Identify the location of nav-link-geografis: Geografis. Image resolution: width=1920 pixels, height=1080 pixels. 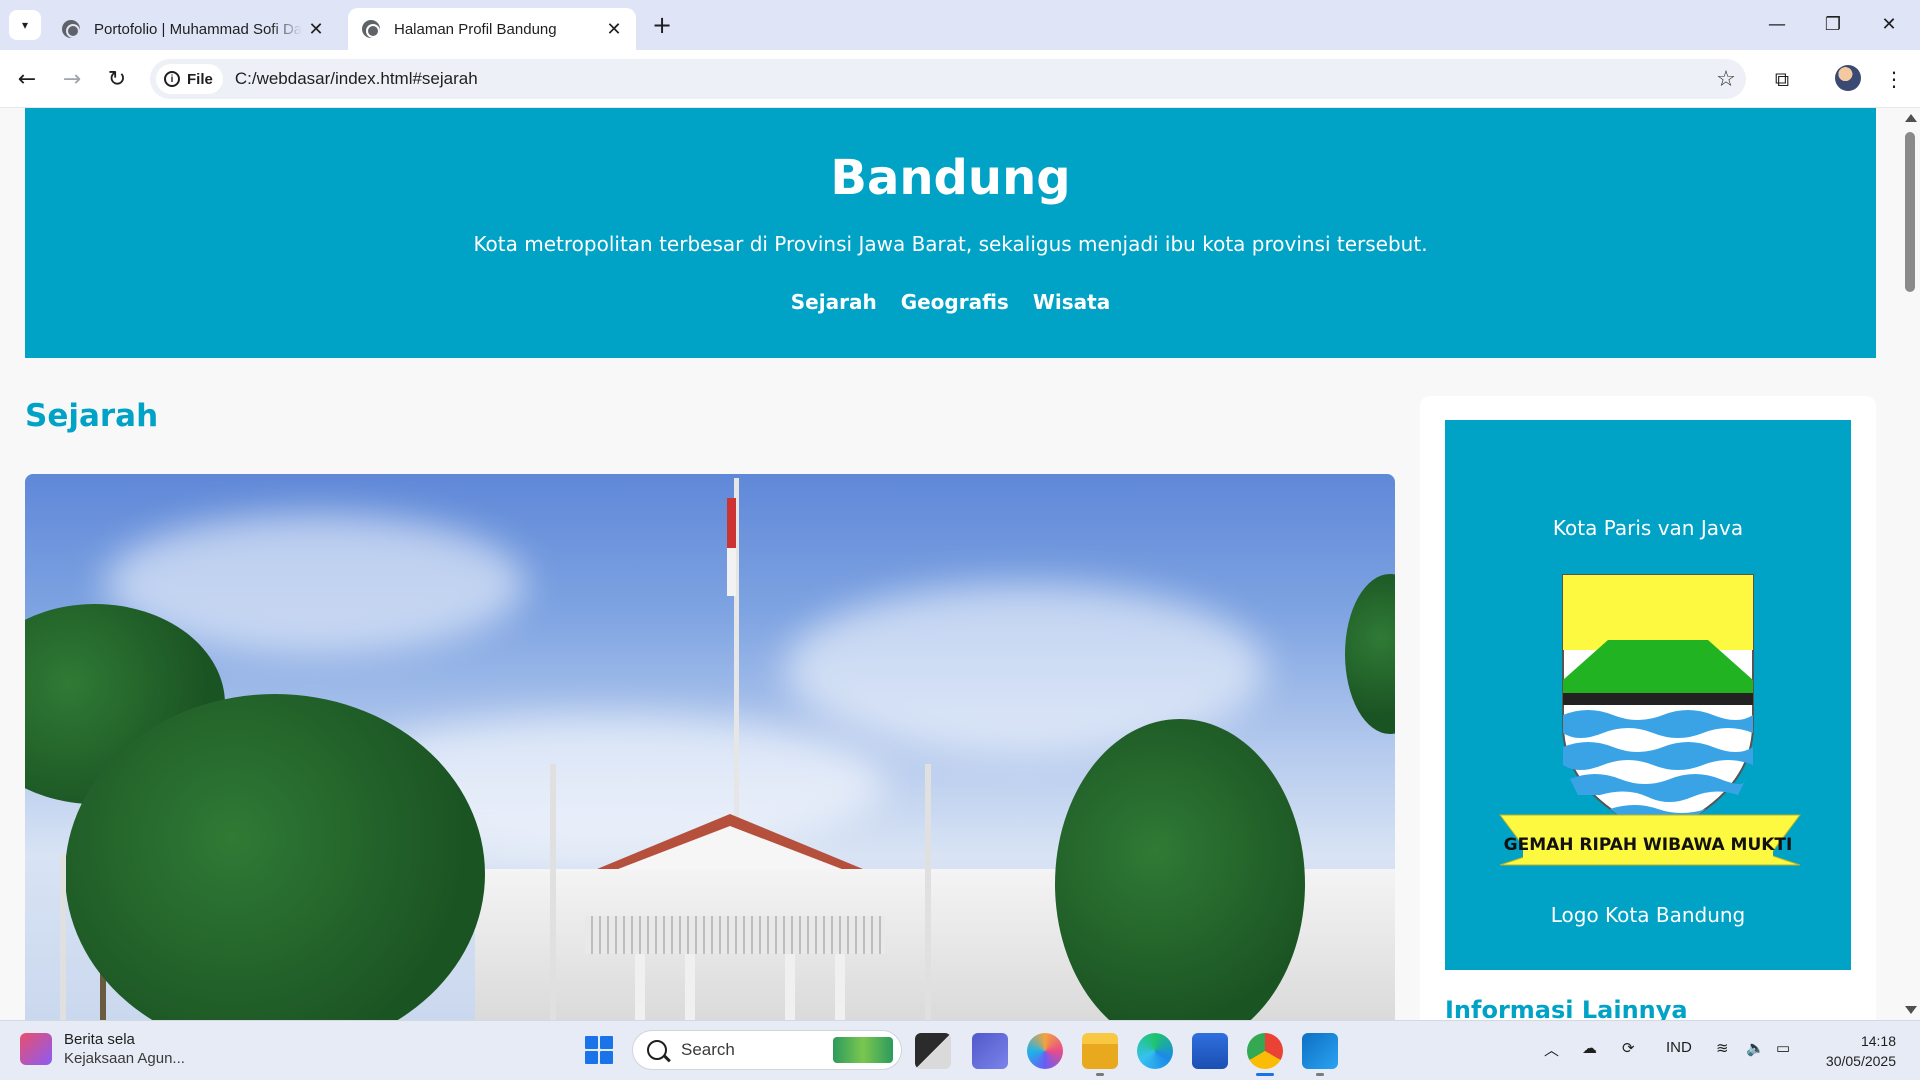
(955, 302).